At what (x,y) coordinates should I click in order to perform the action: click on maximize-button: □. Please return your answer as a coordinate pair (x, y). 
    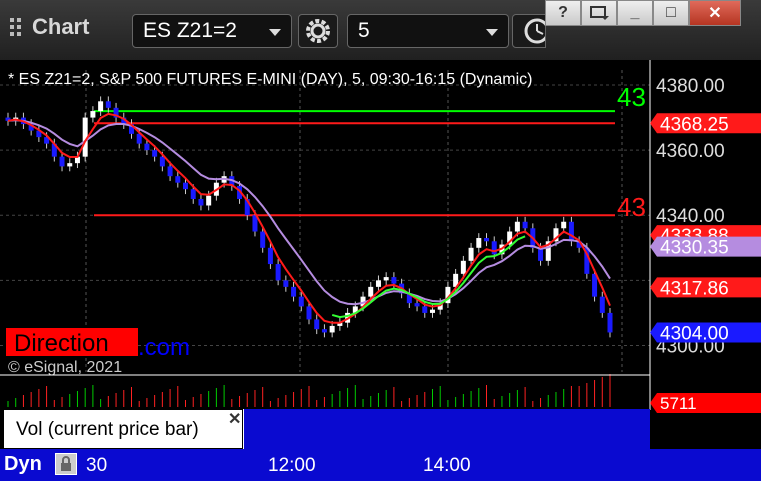
    Looking at the image, I should click on (671, 13).